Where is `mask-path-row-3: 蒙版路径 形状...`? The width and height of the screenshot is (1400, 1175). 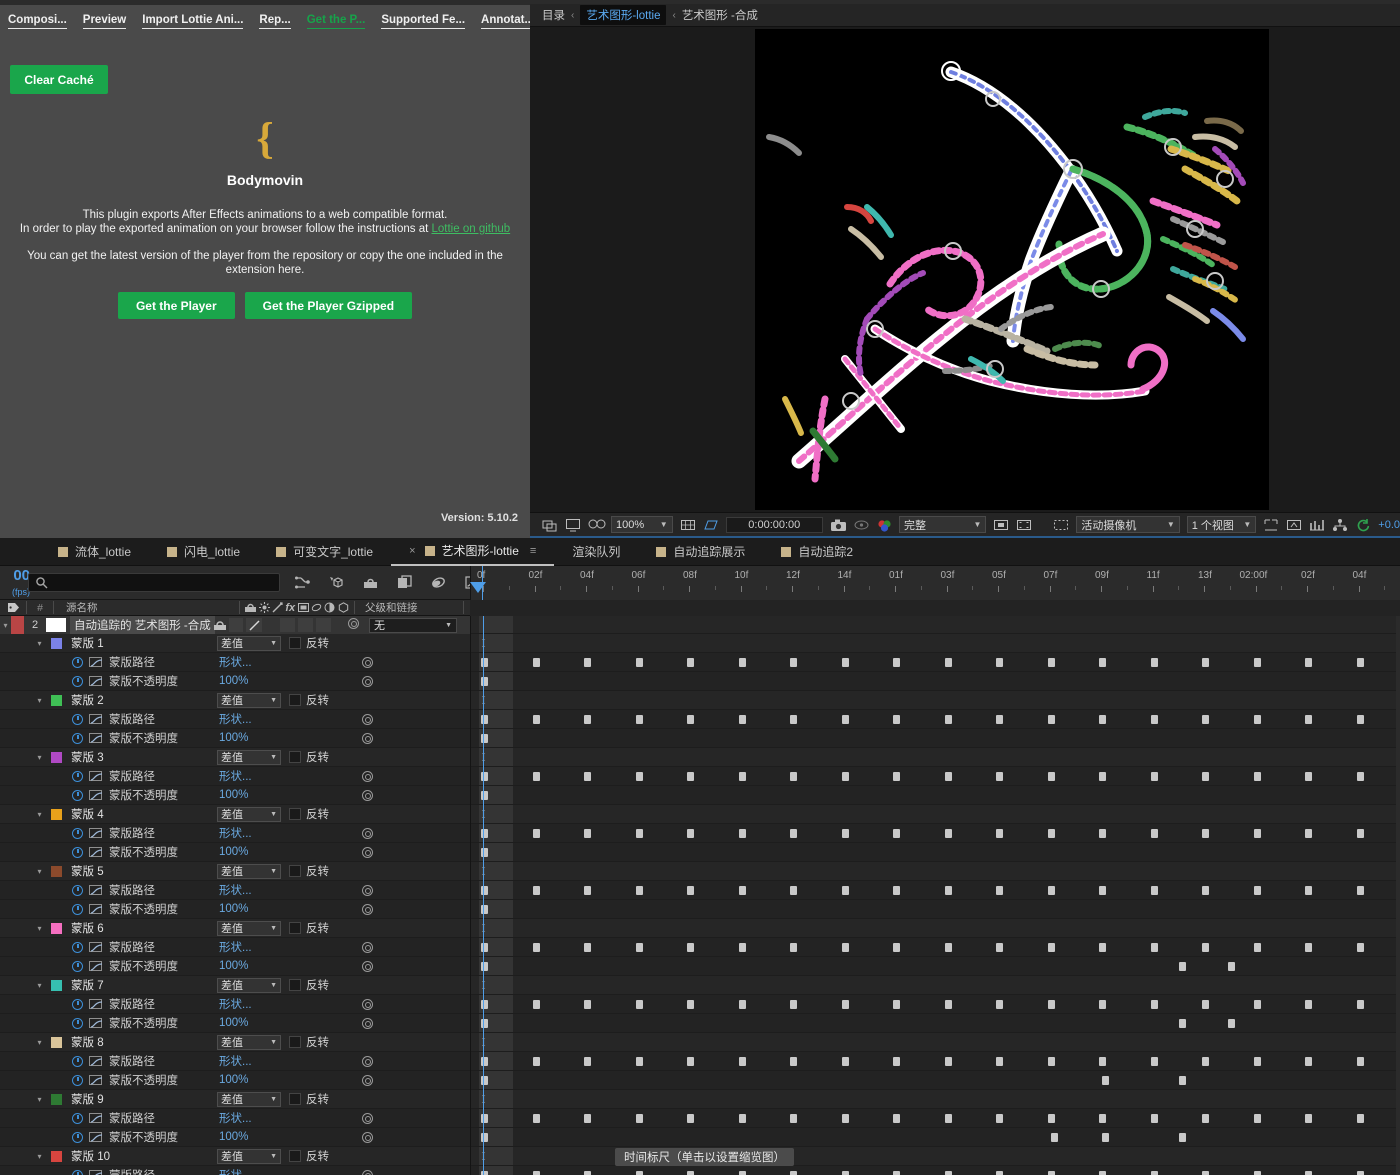 mask-path-row-3: 蒙版路径 形状... is located at coordinates (235, 776).